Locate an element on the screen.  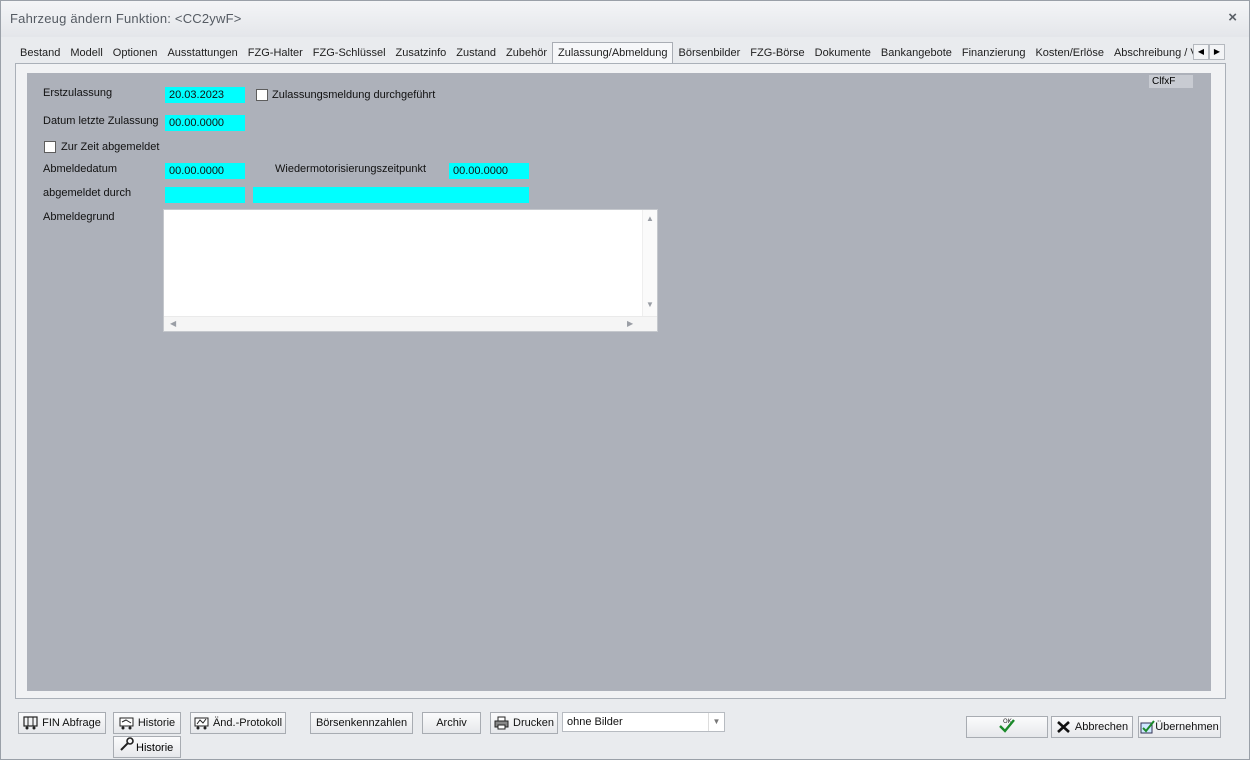
tab-bestand: Bestand is located at coordinates (40, 53).